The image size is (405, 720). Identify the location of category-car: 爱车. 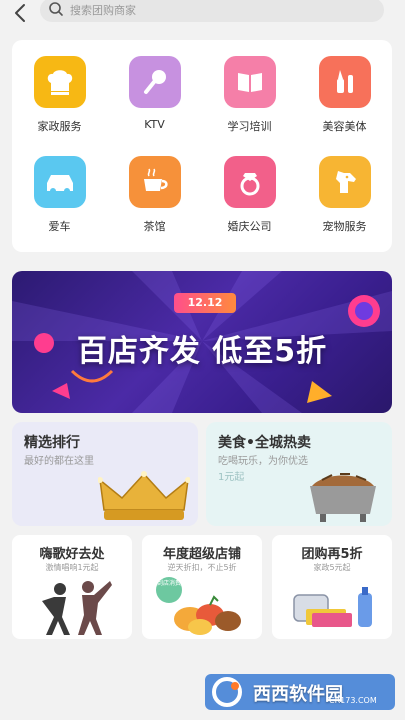
(59, 201).